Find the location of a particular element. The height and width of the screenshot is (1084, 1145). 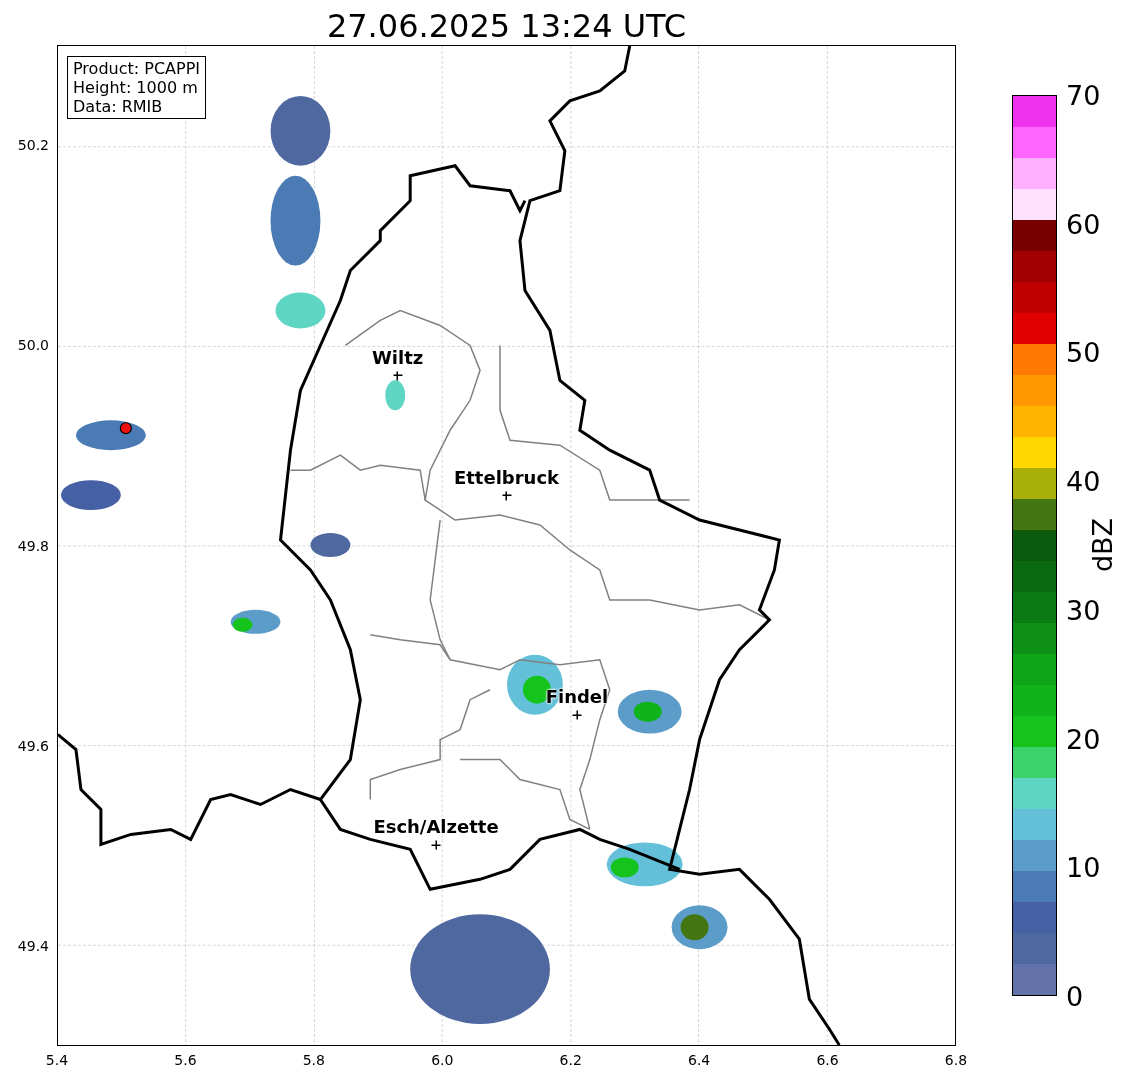

y-tick-label: 49.8 is located at coordinates (33, 545).